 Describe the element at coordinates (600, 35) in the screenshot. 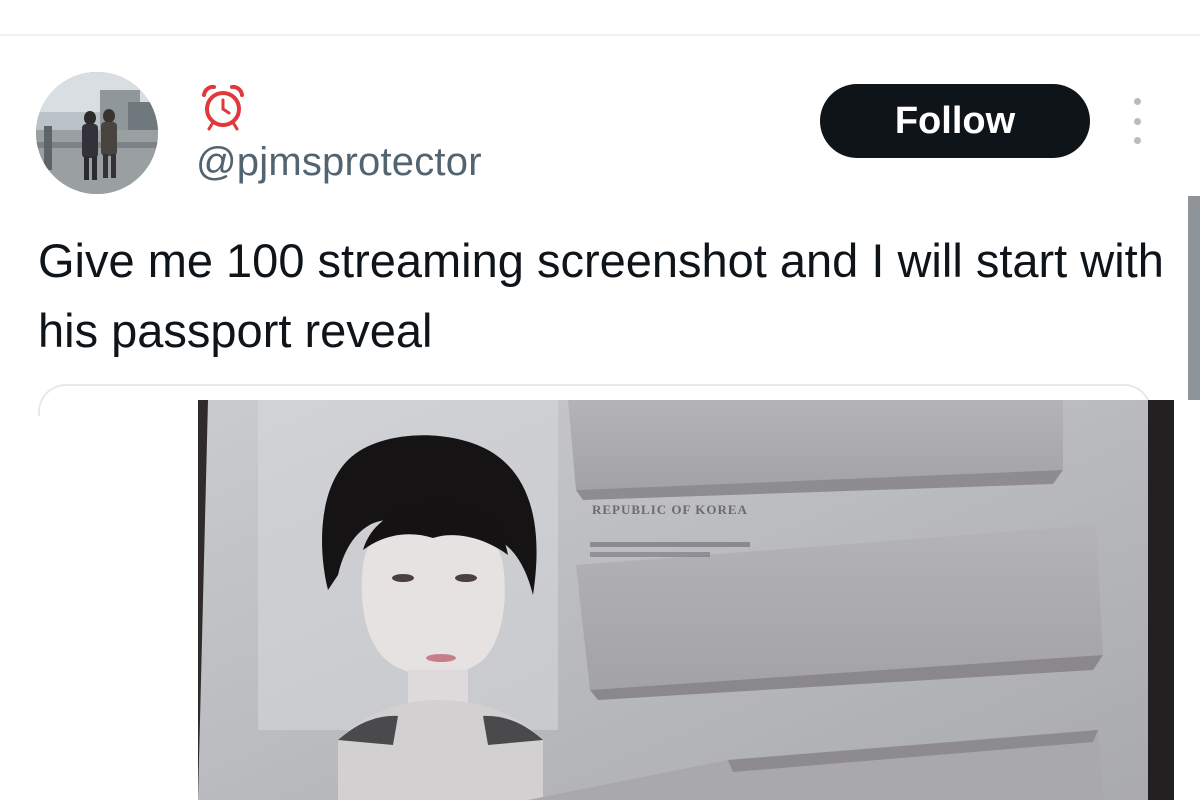

I see `divider` at that location.